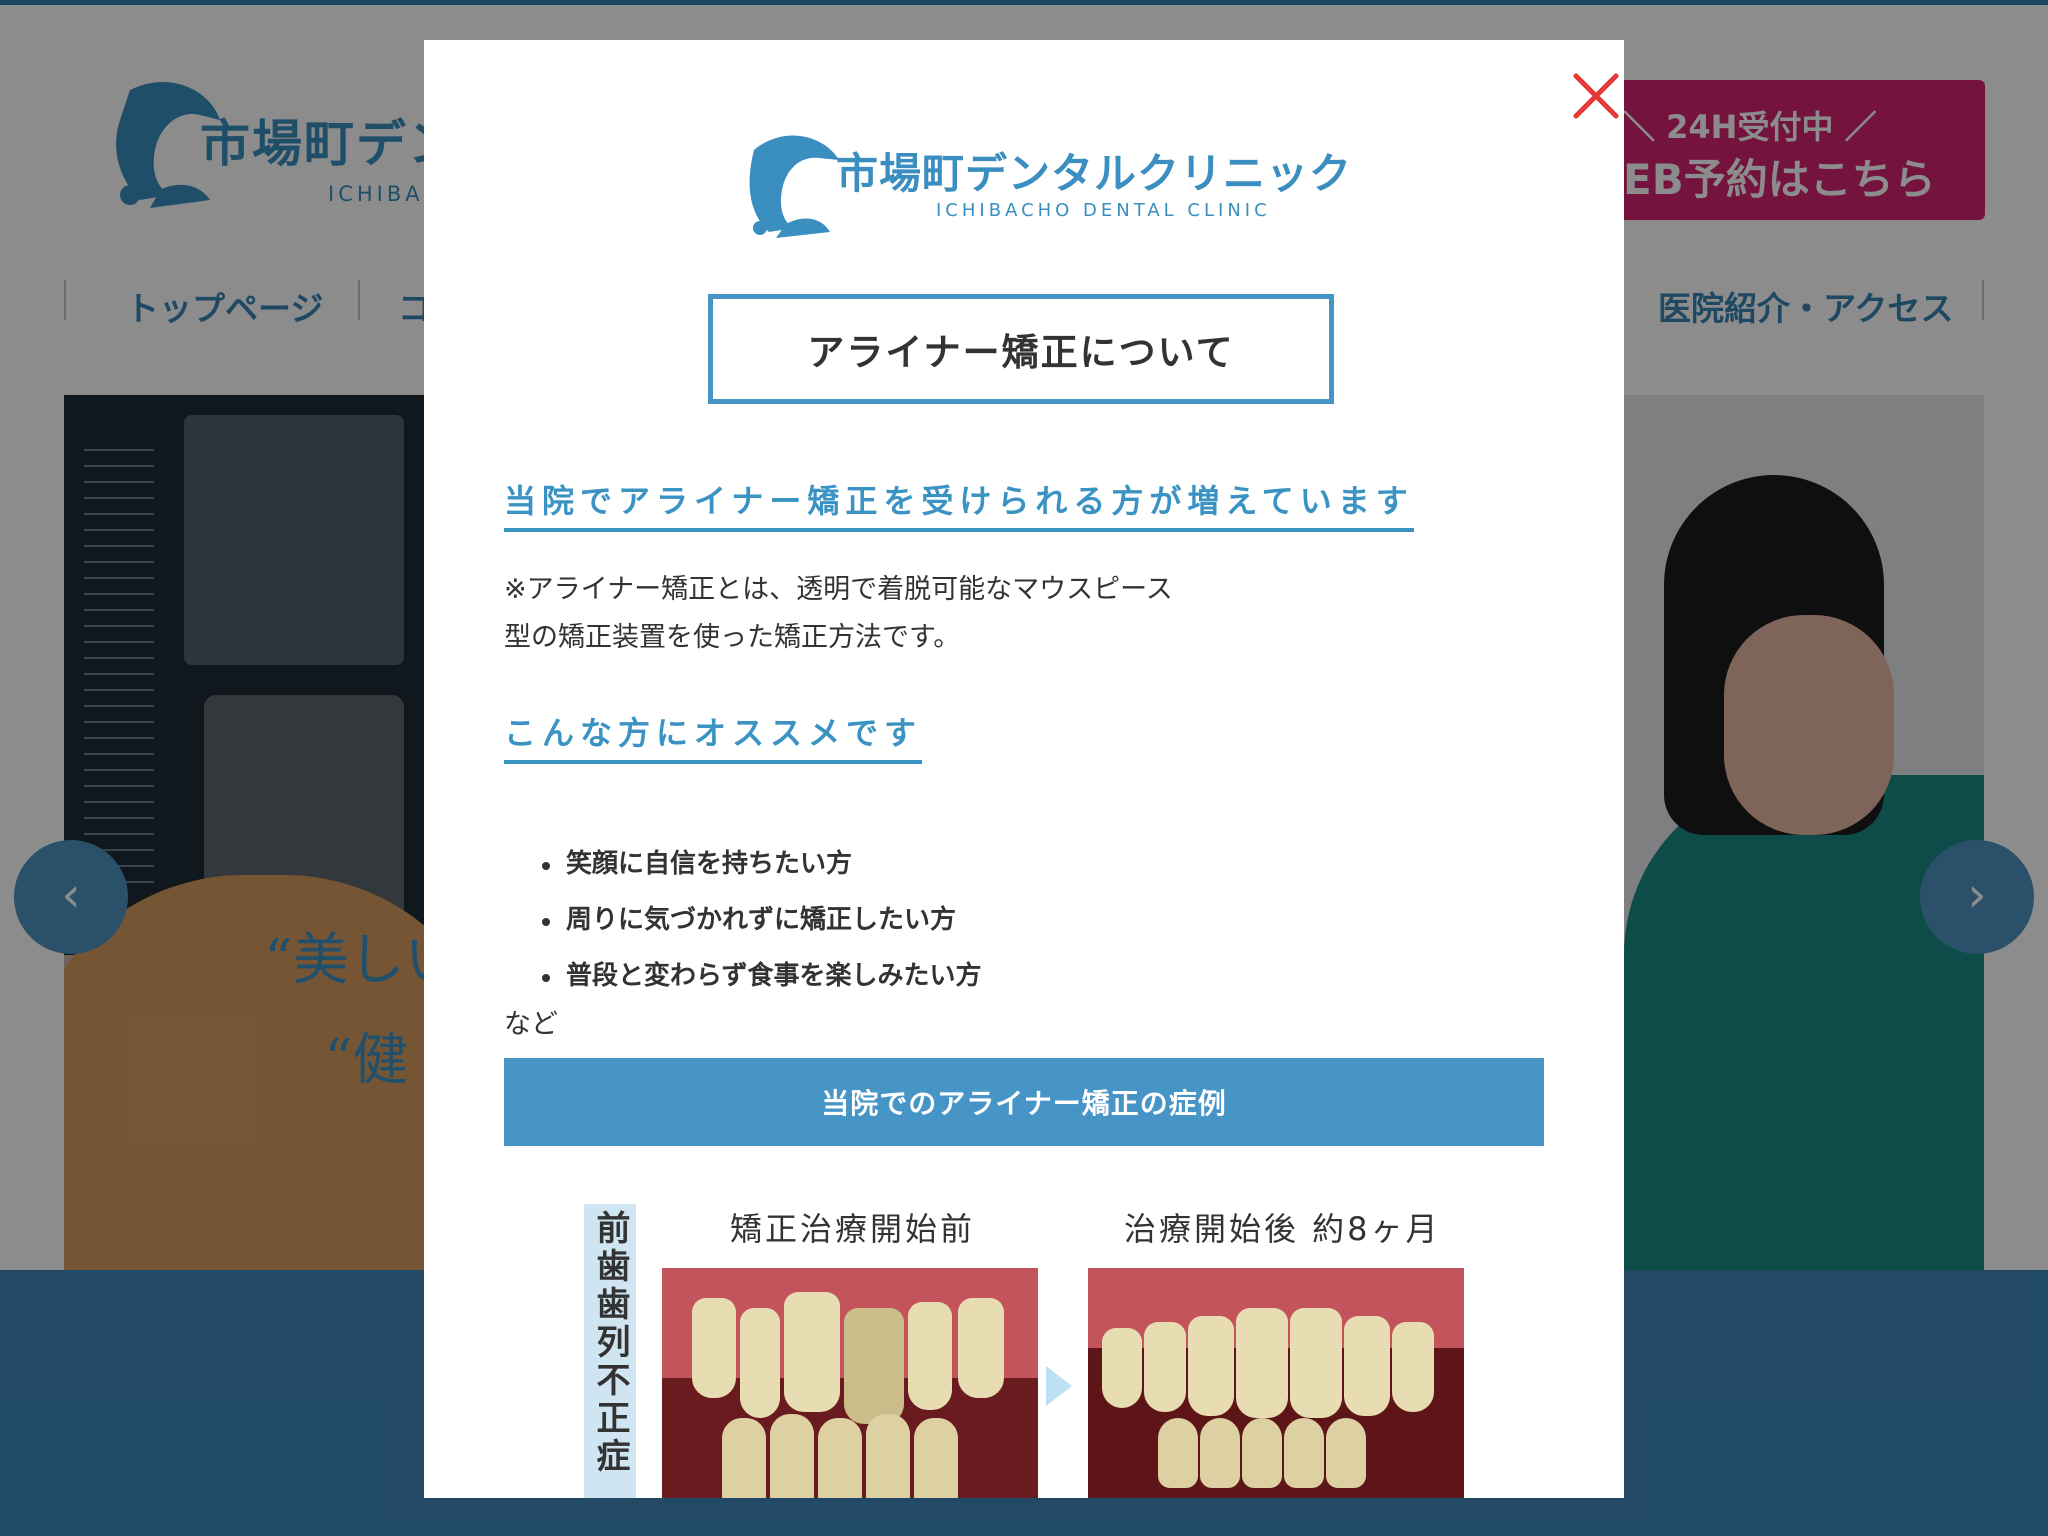  Describe the element at coordinates (853, 1229) in the screenshot. I see `case-before-caption: 矯正治療開始前` at that location.